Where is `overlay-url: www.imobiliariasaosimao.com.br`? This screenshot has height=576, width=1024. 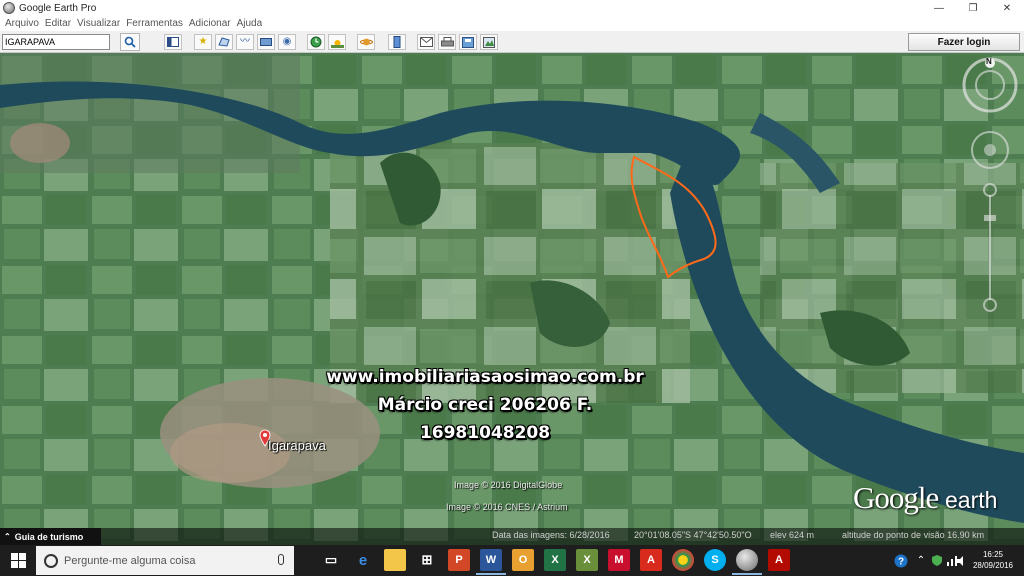 overlay-url: www.imobiliariasaosimao.com.br is located at coordinates (485, 377).